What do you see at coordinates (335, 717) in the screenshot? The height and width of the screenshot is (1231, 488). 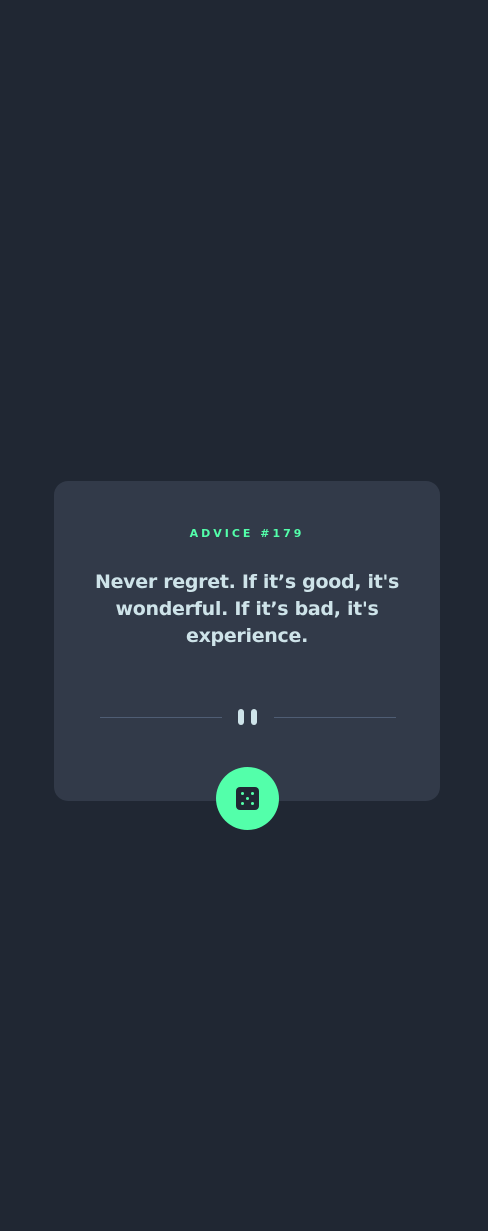 I see `divider-line-right` at bounding box center [335, 717].